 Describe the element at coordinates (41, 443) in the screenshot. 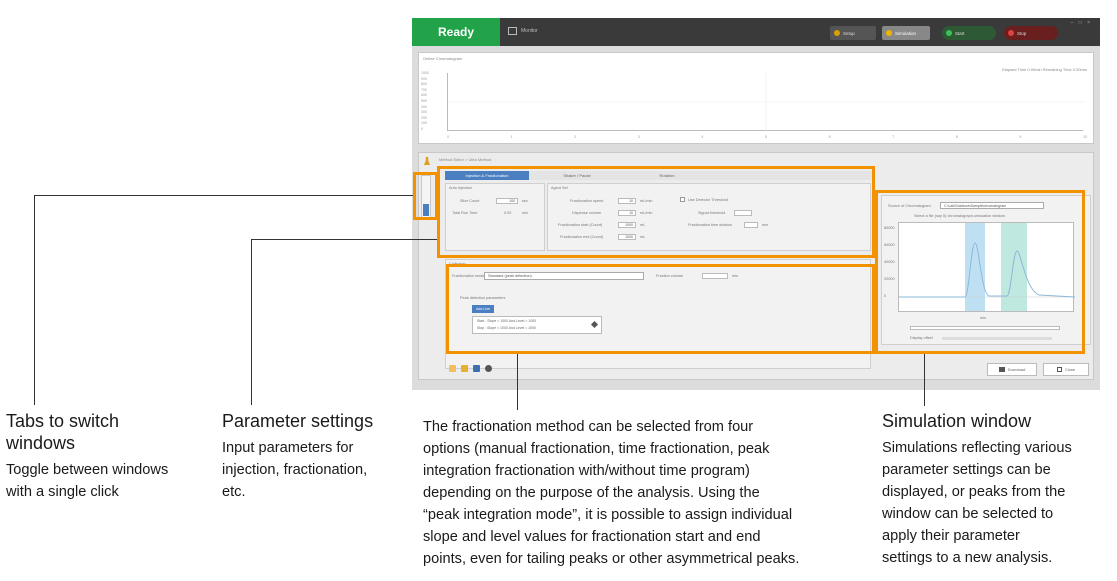

I see `annotation-tabs-title-2: windows` at that location.